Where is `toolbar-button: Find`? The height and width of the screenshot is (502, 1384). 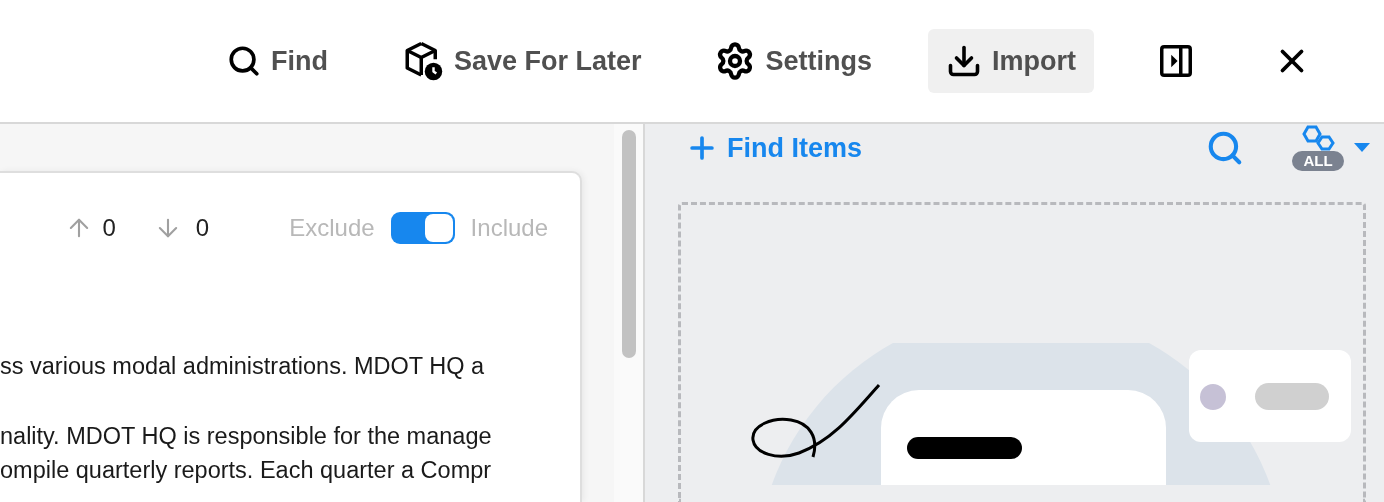
toolbar-button: Find is located at coordinates (277, 61).